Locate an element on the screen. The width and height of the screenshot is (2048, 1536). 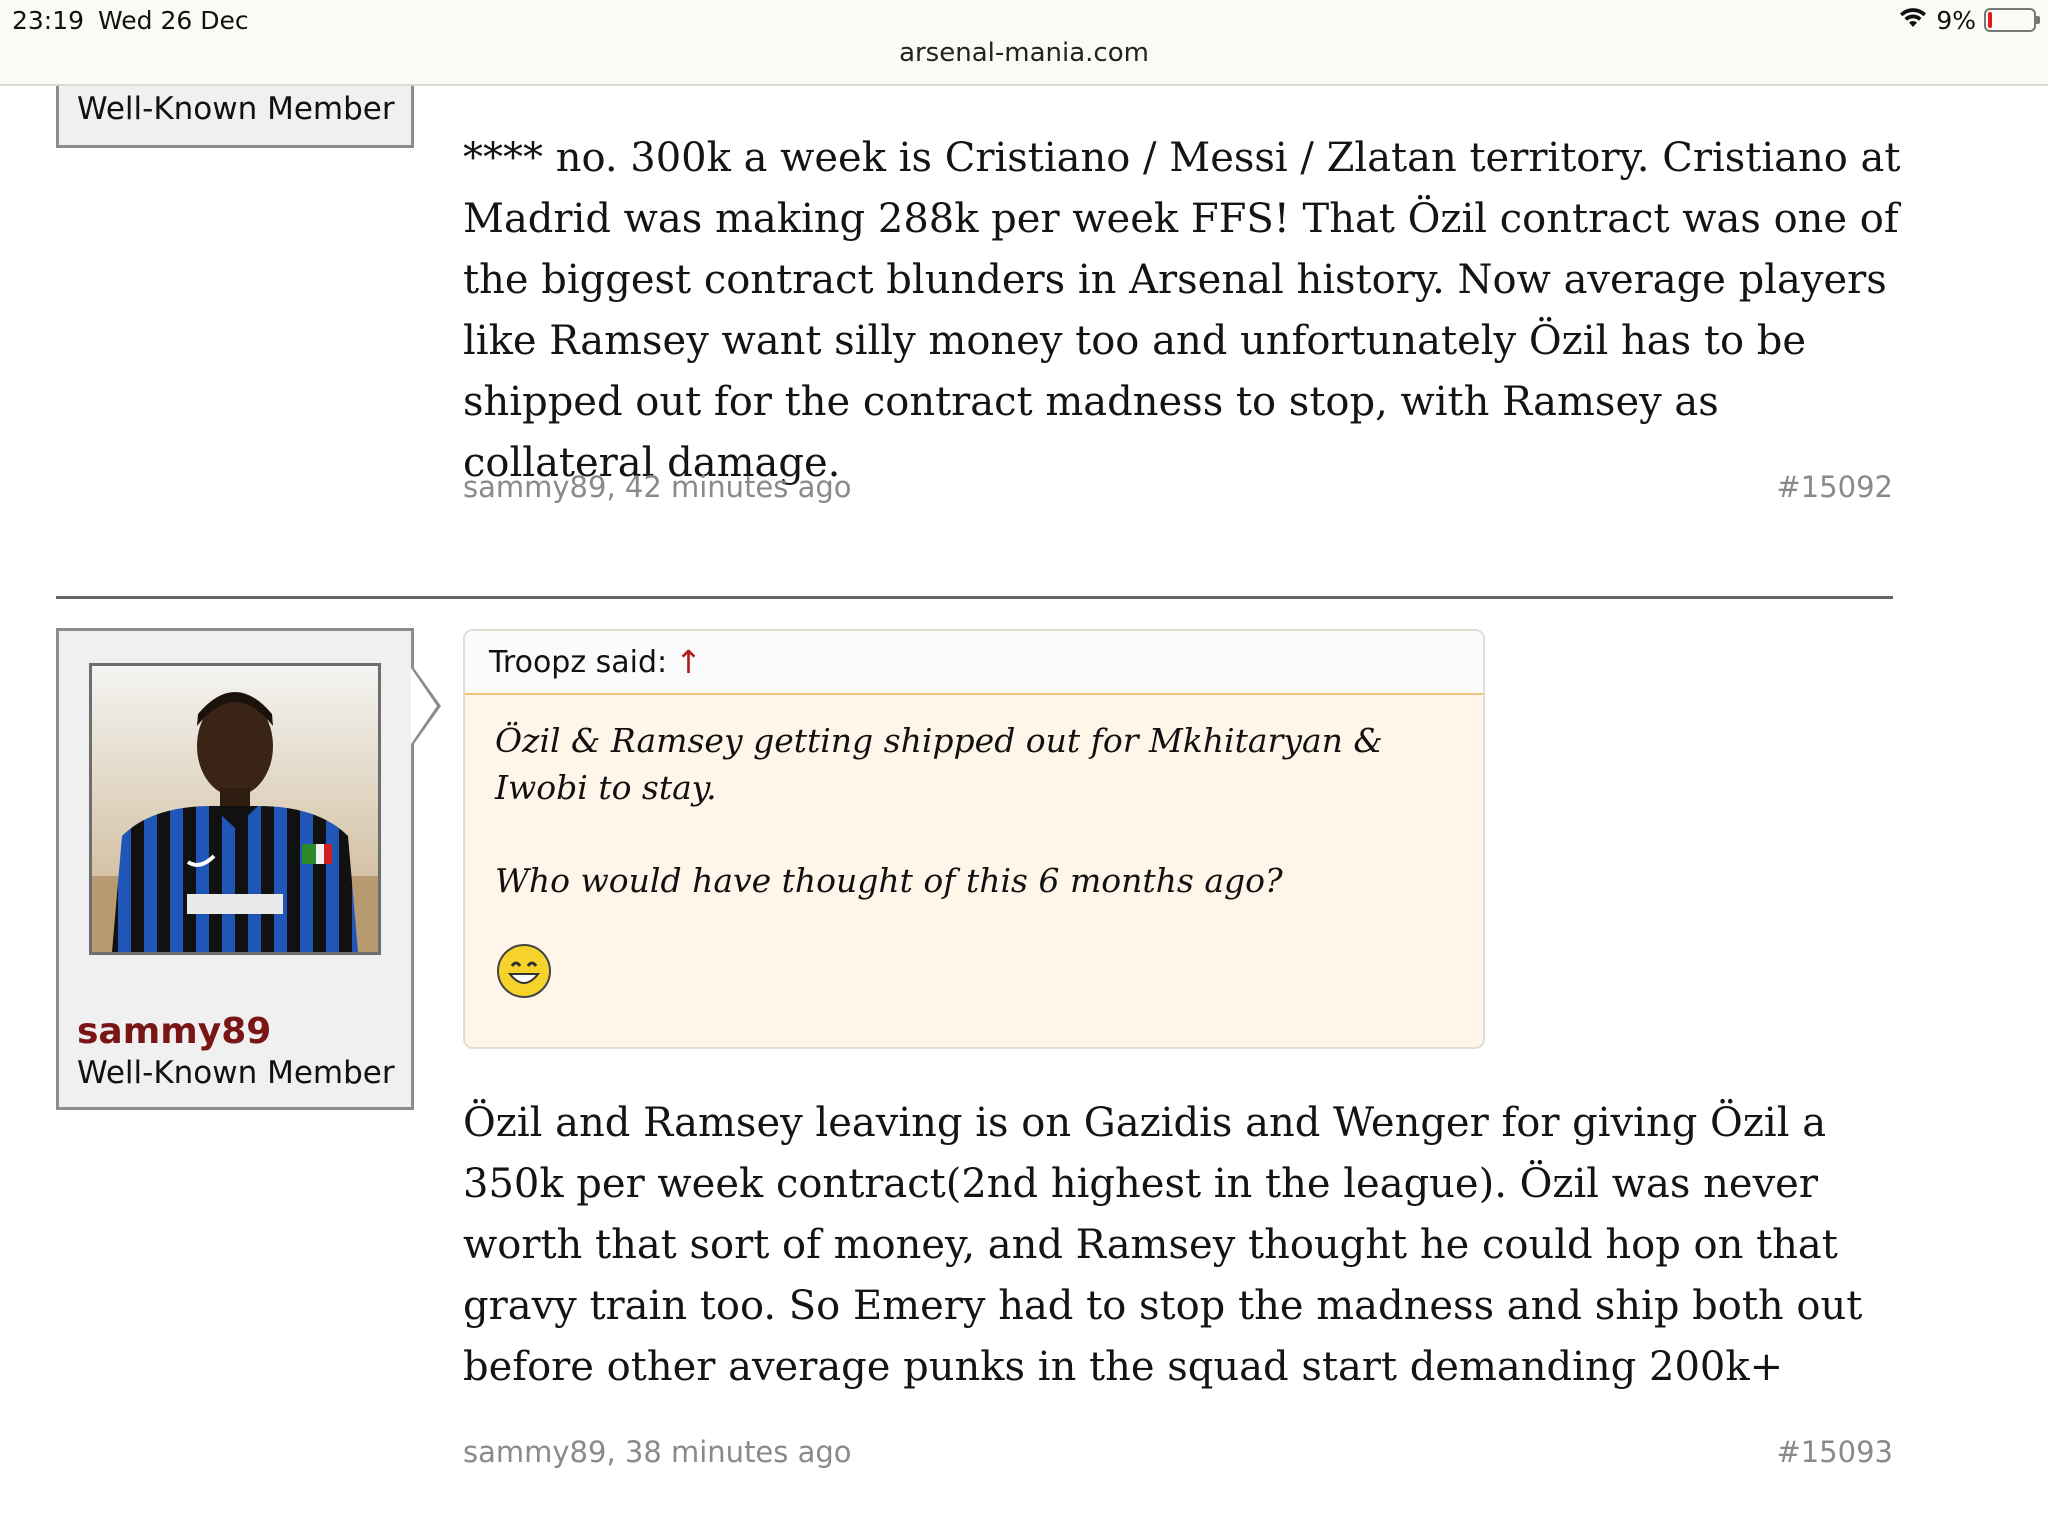
wifi-icon is located at coordinates (1913, 20).